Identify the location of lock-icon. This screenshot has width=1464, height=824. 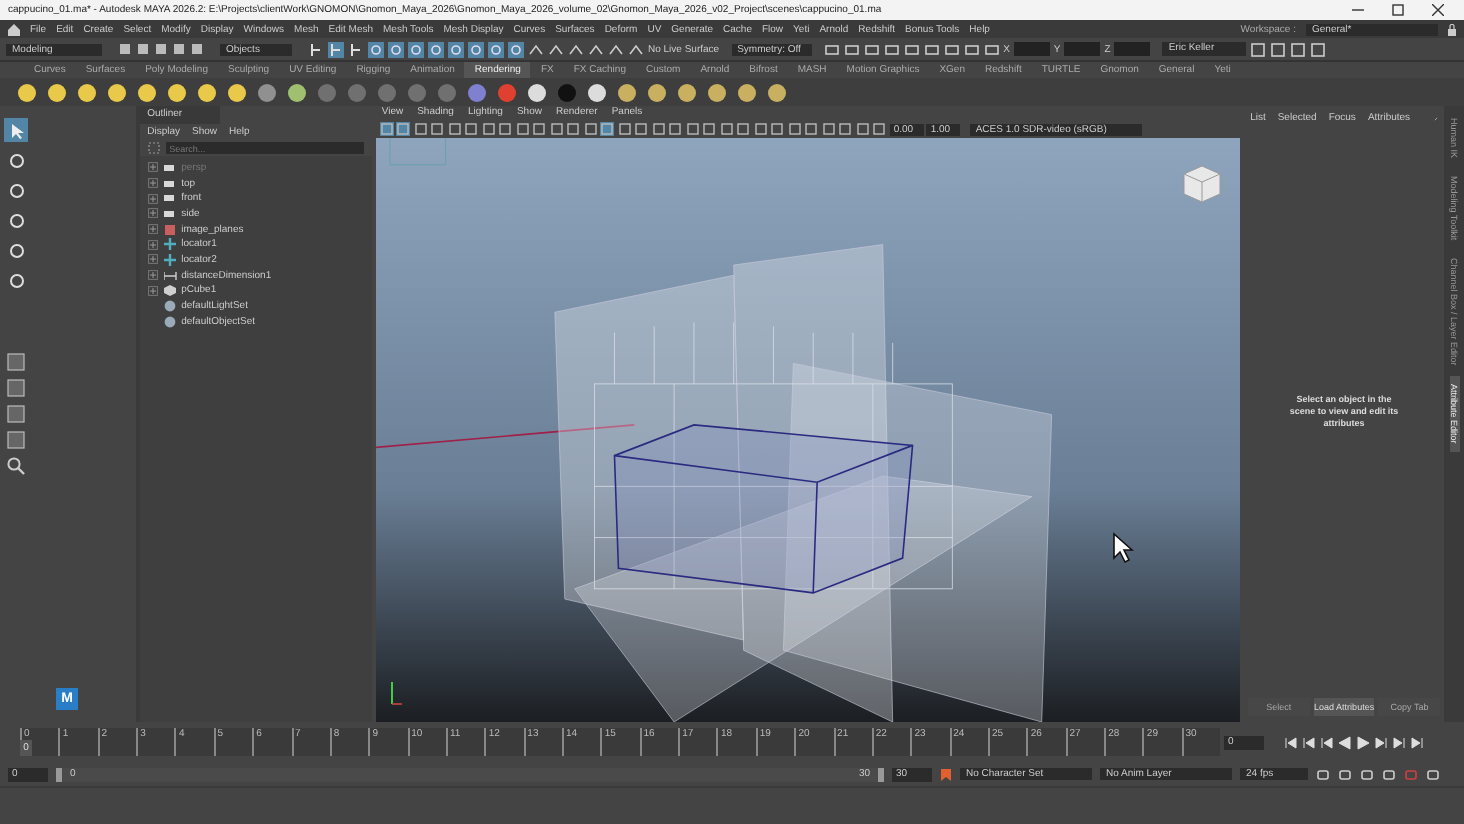
(1452, 29).